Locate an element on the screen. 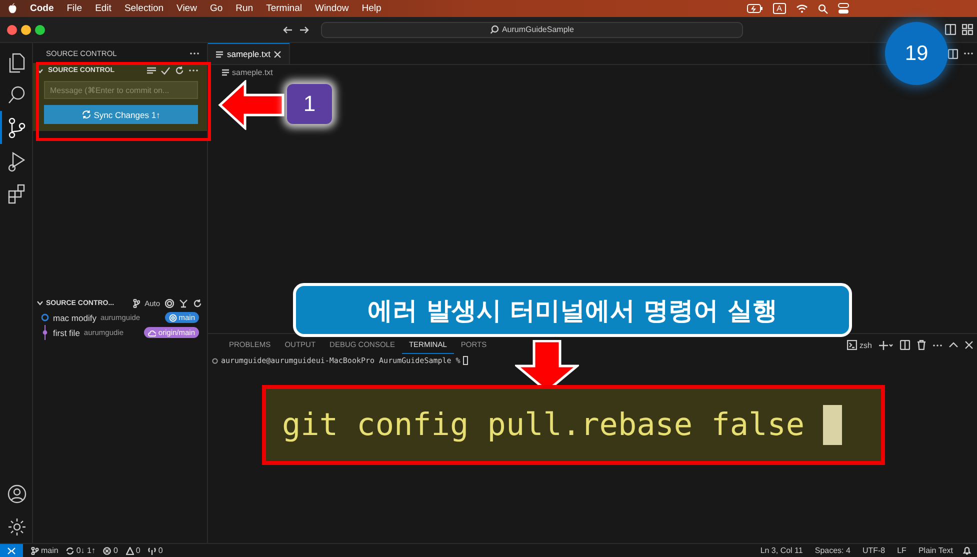 The width and height of the screenshot is (977, 557). plus-icon is located at coordinates (886, 345).